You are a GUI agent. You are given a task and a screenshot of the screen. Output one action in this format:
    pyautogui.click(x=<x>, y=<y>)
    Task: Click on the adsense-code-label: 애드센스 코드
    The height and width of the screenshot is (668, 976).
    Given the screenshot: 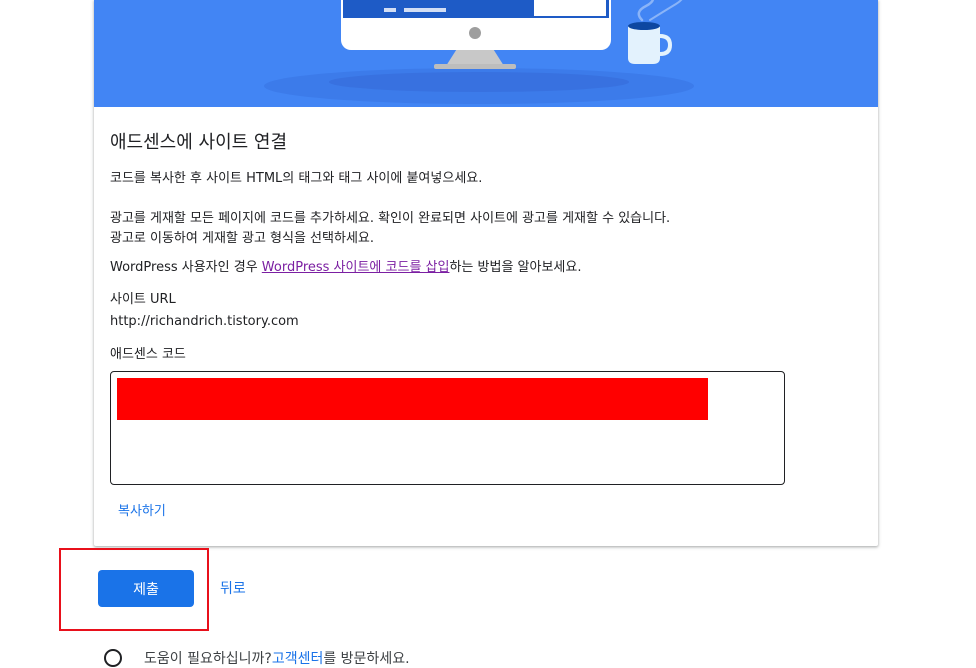 What is the action you would take?
    pyautogui.click(x=148, y=354)
    